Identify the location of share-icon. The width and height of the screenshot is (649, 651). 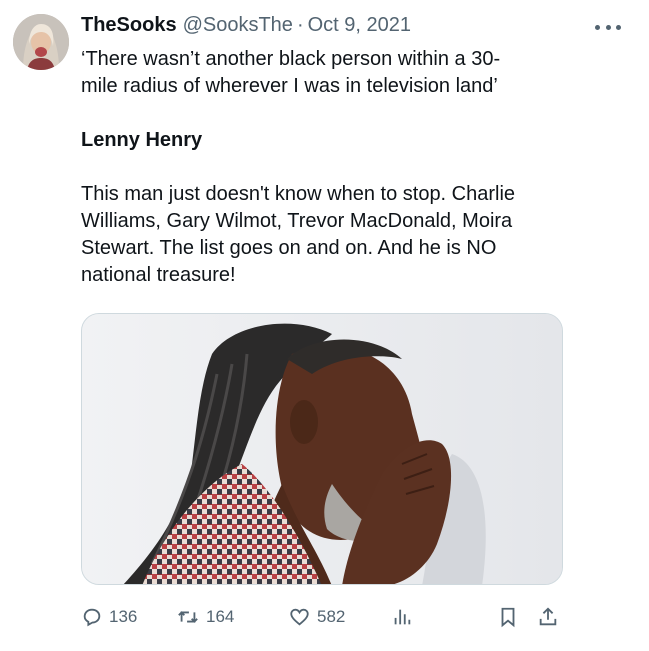
(548, 616).